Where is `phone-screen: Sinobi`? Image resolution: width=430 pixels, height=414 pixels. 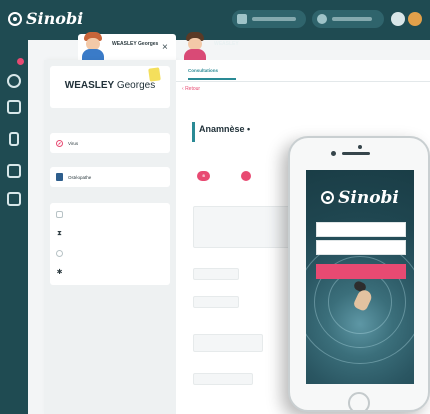
phone-screen: Sinobi is located at coordinates (360, 277).